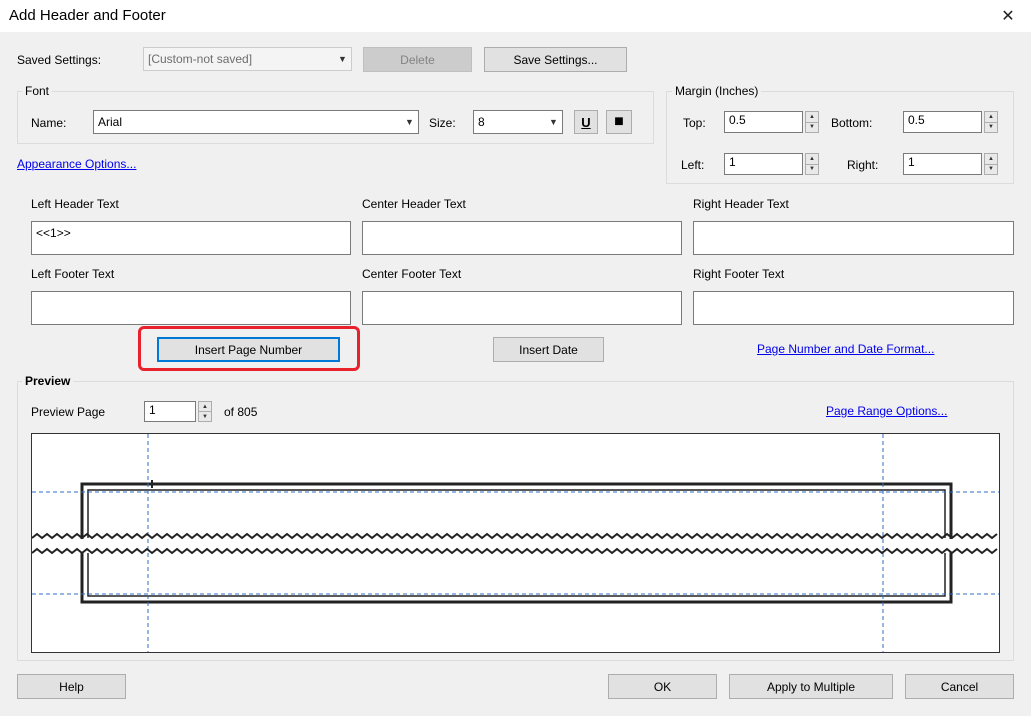  Describe the element at coordinates (853, 308) in the screenshot. I see `right-footer-input` at that location.